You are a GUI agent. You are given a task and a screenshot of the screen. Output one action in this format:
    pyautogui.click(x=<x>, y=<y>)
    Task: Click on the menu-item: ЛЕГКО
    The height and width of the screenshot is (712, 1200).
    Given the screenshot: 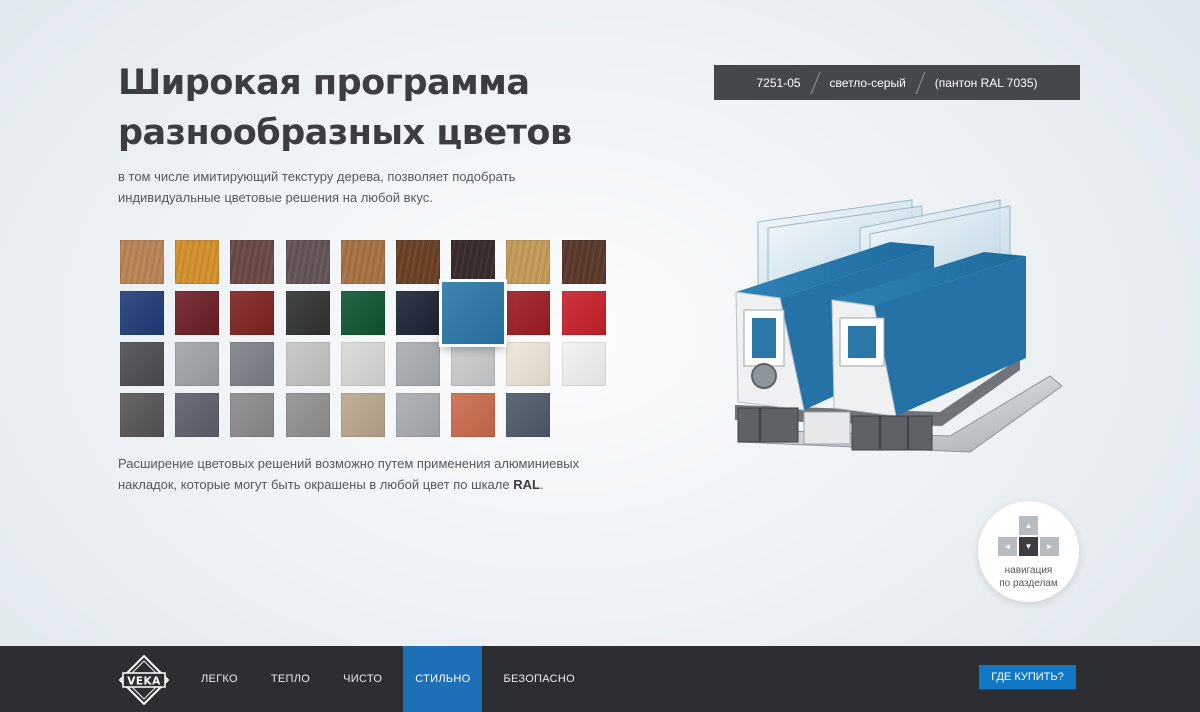 What is the action you would take?
    pyautogui.click(x=219, y=679)
    